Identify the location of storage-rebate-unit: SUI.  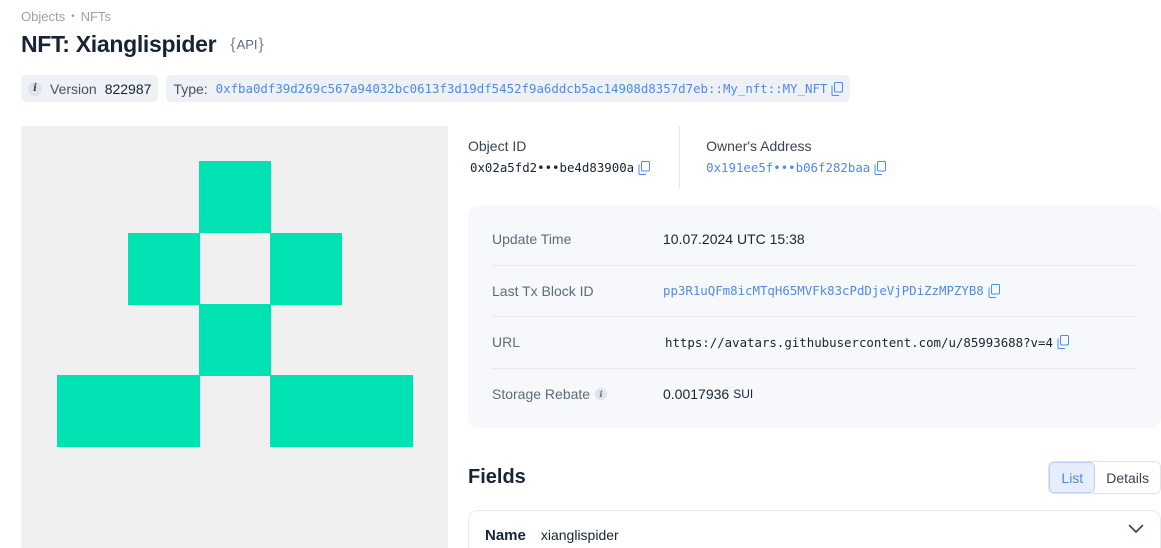
(743, 394).